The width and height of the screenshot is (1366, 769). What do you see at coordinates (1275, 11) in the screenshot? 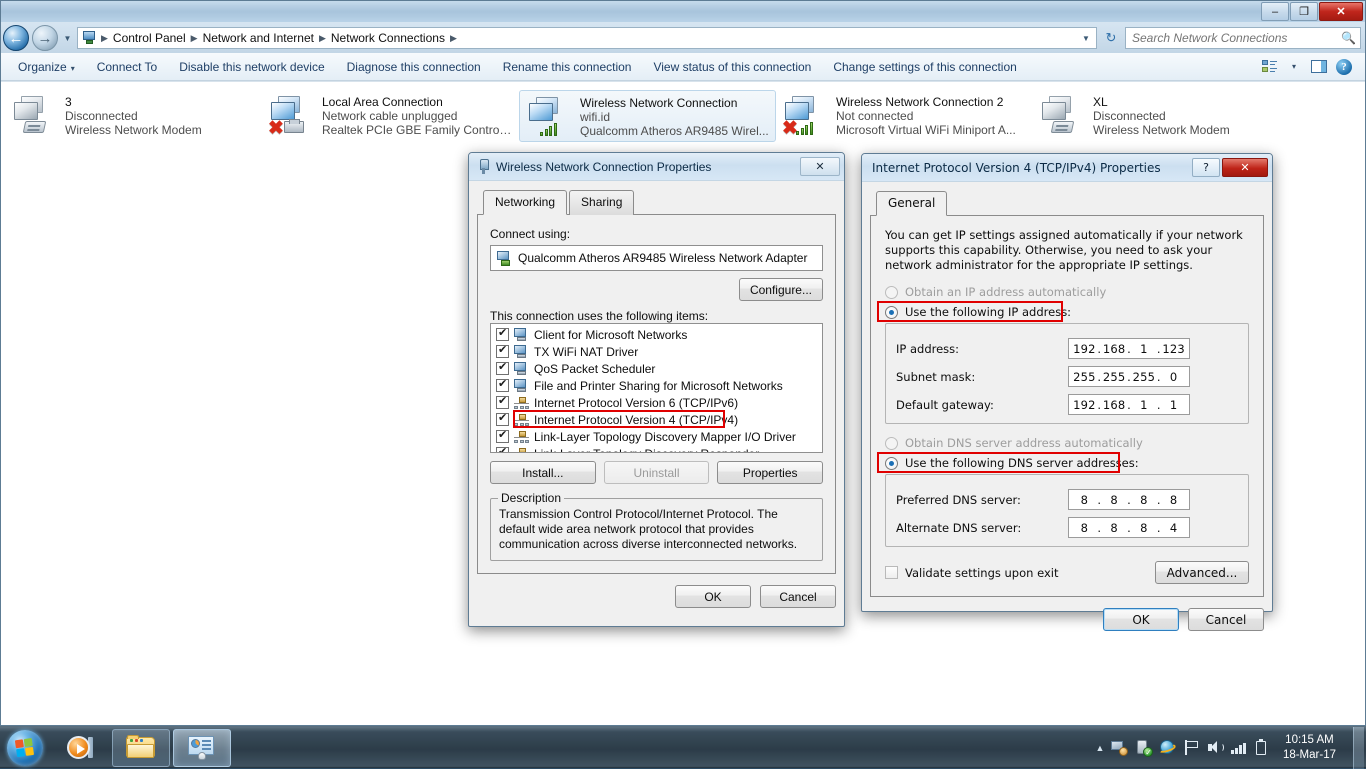
I see `minimize-button: –` at bounding box center [1275, 11].